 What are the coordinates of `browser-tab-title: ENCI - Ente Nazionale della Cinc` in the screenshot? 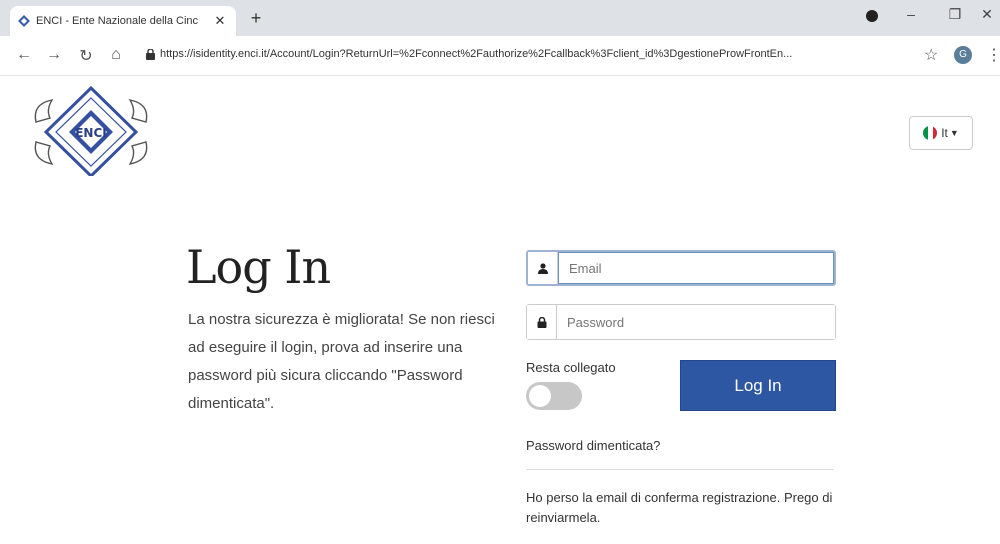 It's located at (117, 21).